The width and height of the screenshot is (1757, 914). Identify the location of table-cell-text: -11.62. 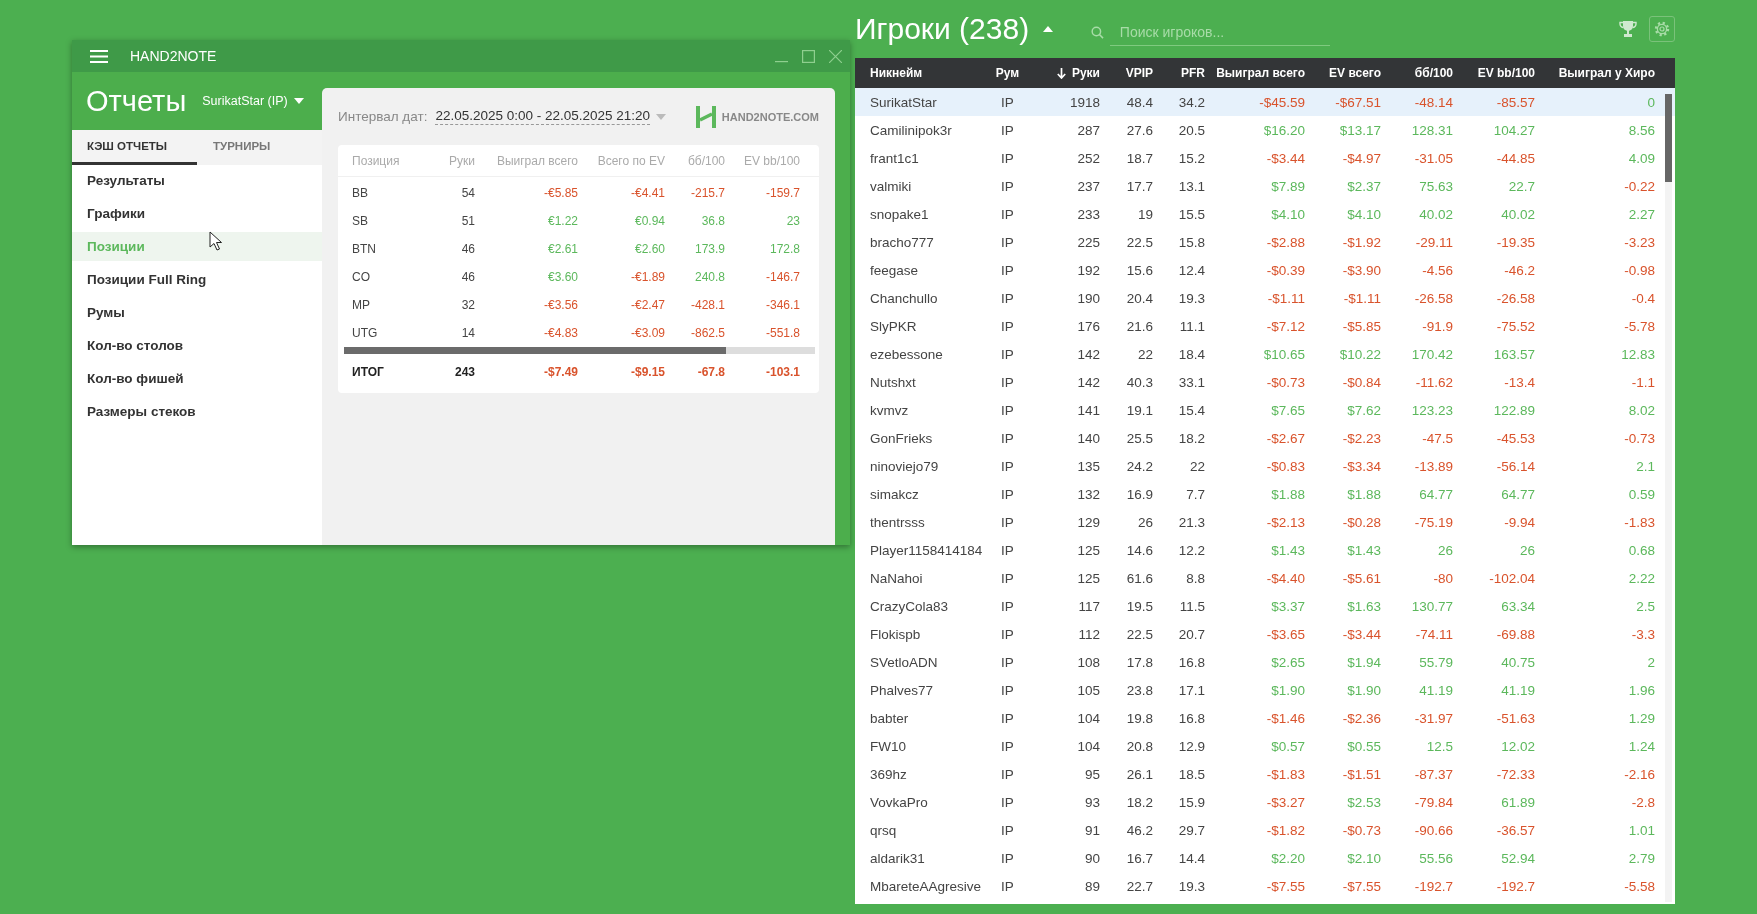
(1433, 382).